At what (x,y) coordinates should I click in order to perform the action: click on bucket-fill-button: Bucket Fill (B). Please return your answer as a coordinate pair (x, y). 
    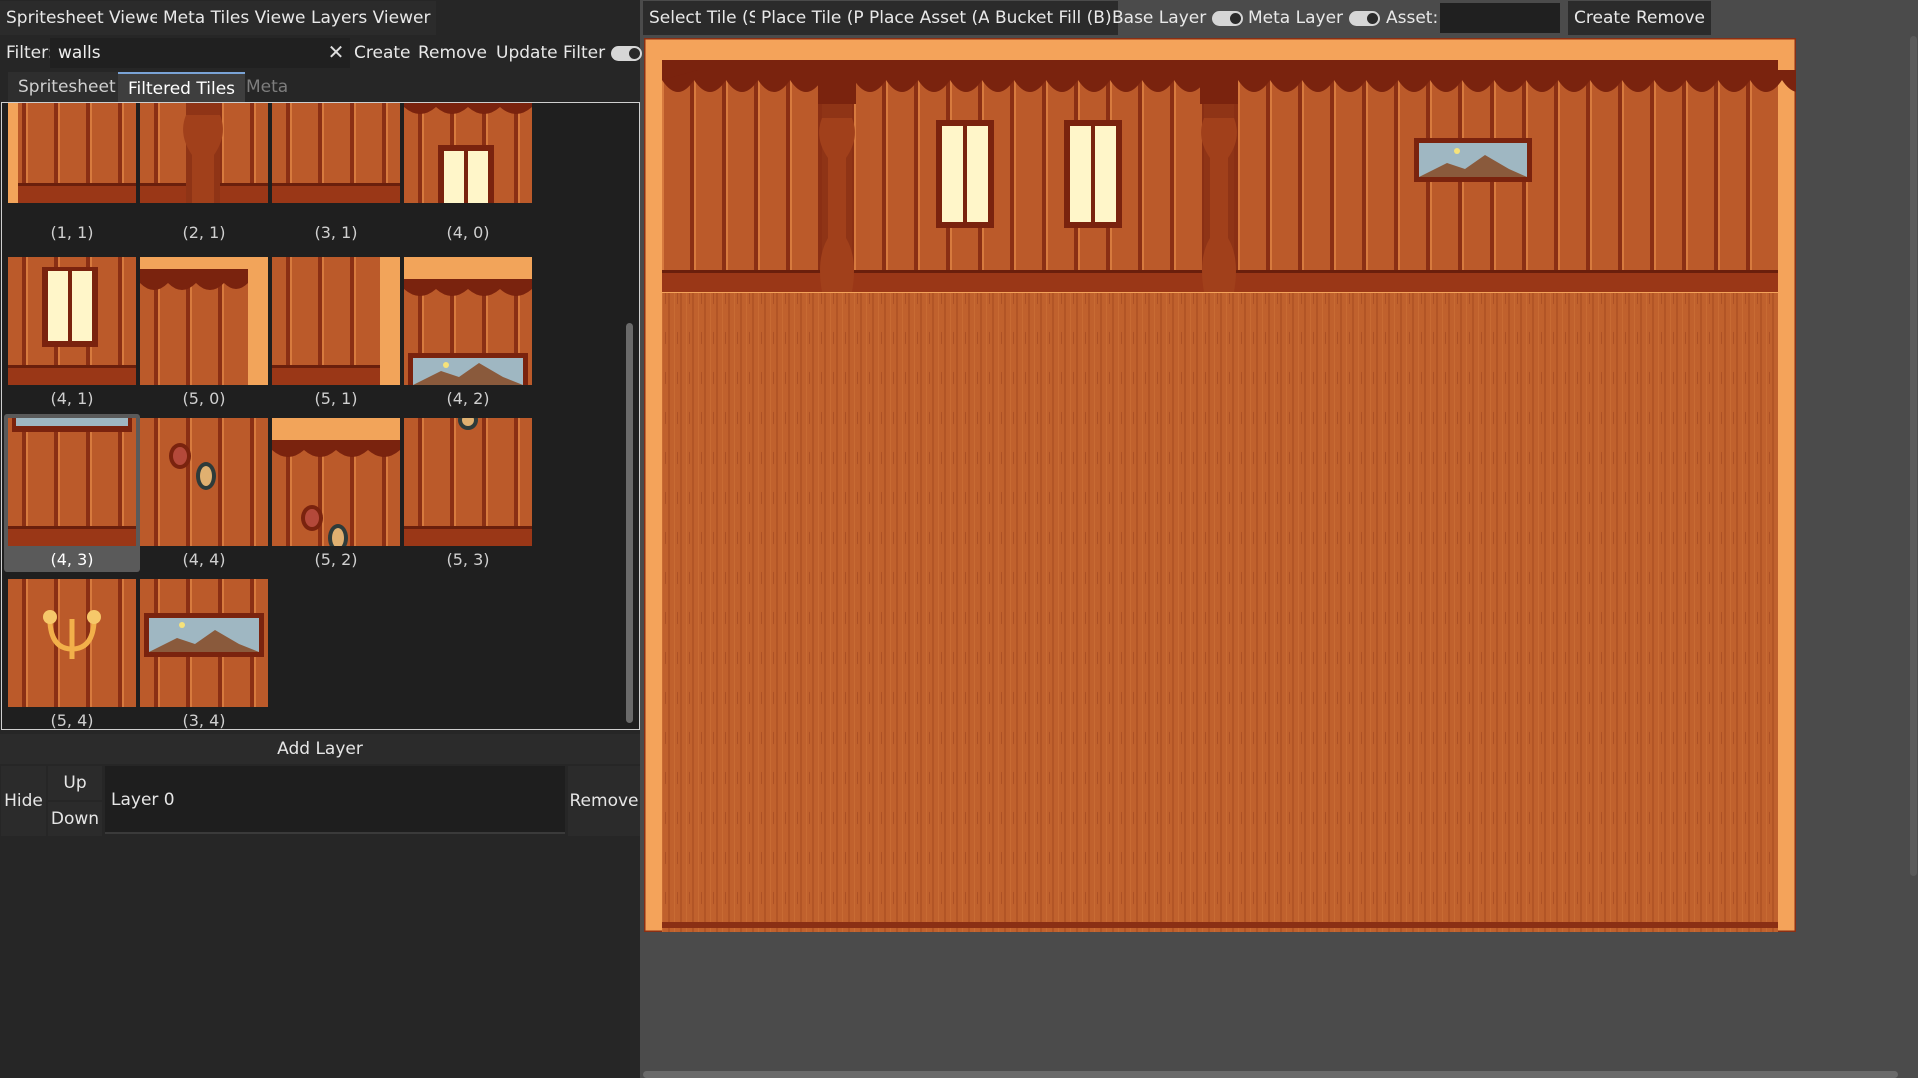
    Looking at the image, I should click on (1053, 18).